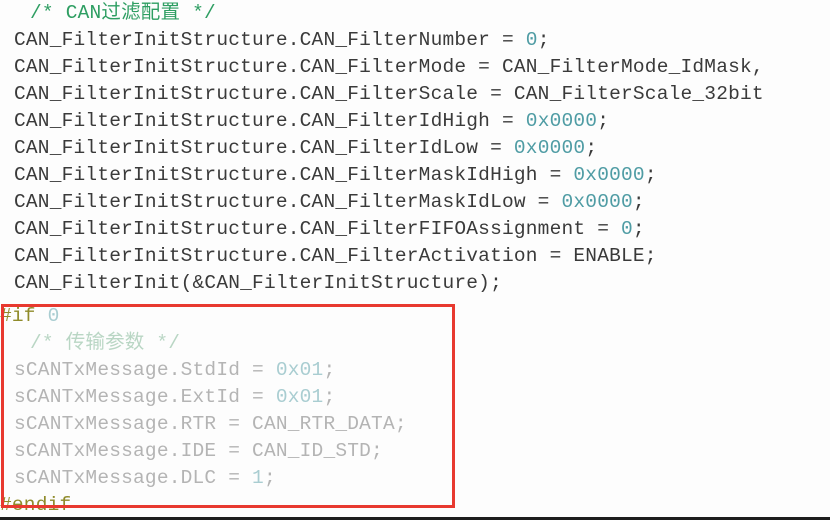 The height and width of the screenshot is (520, 830). I want to click on inactive-code-line: sCANTxMessage.DLC = 1;, so click(415, 478).